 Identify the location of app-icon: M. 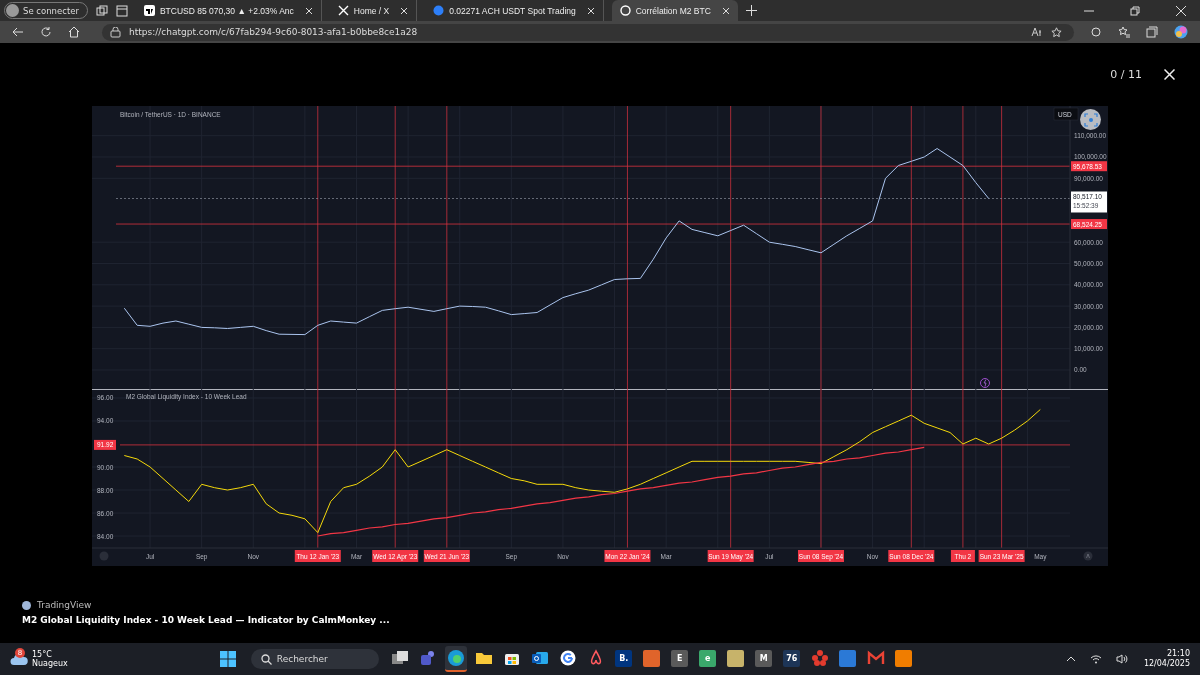
(764, 658).